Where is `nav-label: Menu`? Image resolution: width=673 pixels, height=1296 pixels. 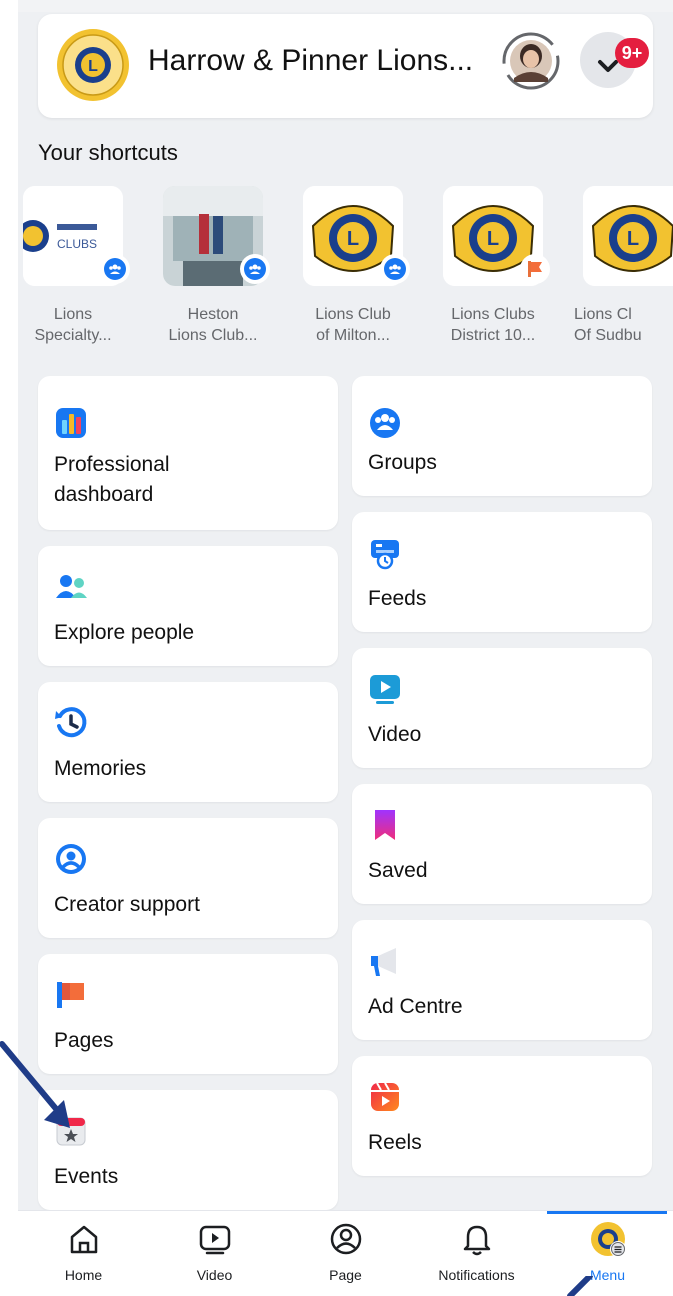 nav-label: Menu is located at coordinates (607, 1275).